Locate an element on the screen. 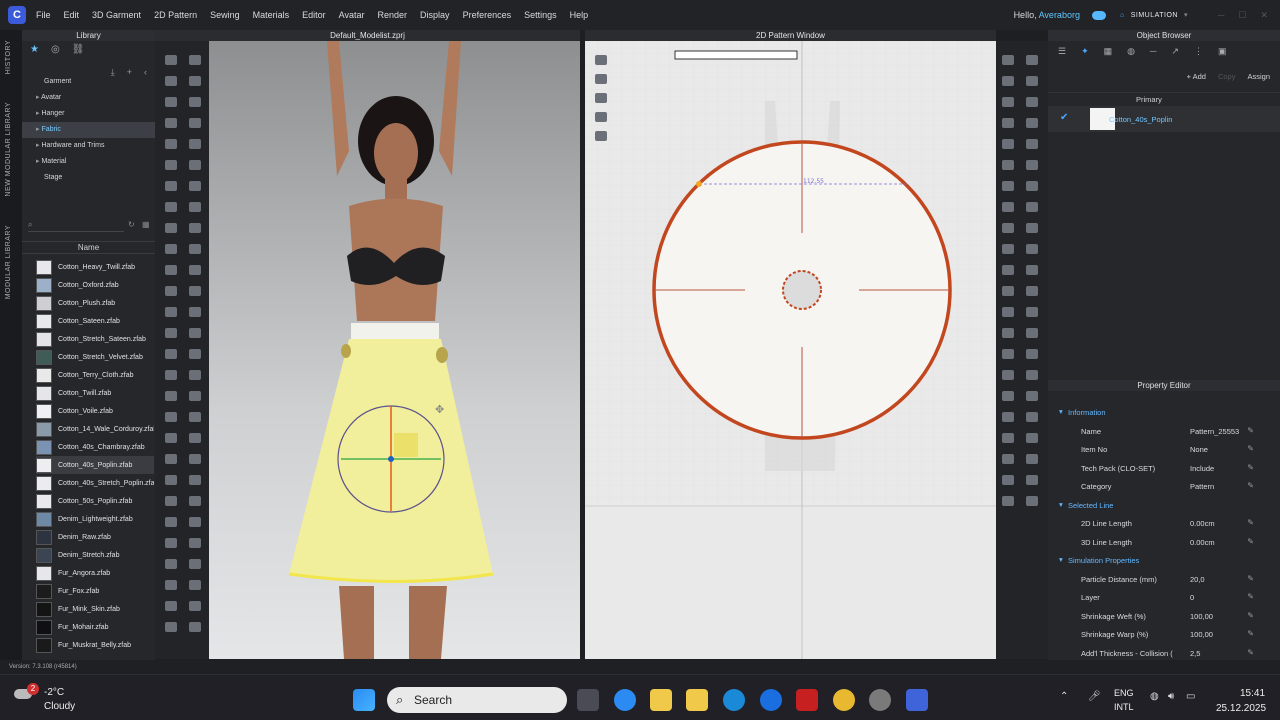  list-item: Cotton_Terry_Cloth.zfab is located at coordinates (95, 375).